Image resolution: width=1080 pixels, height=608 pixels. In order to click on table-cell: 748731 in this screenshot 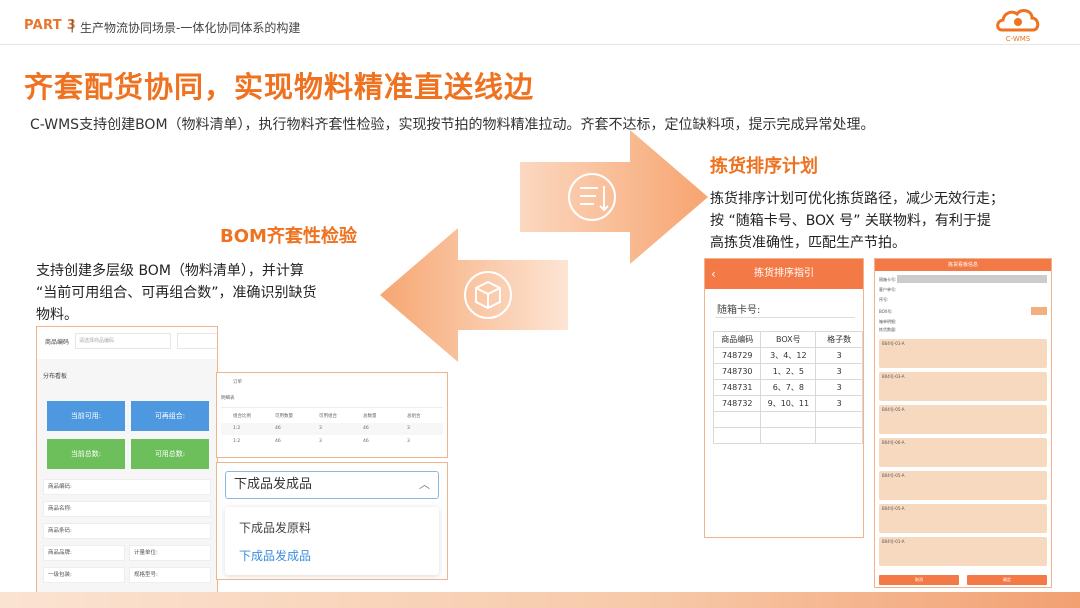, I will do `click(737, 387)`.